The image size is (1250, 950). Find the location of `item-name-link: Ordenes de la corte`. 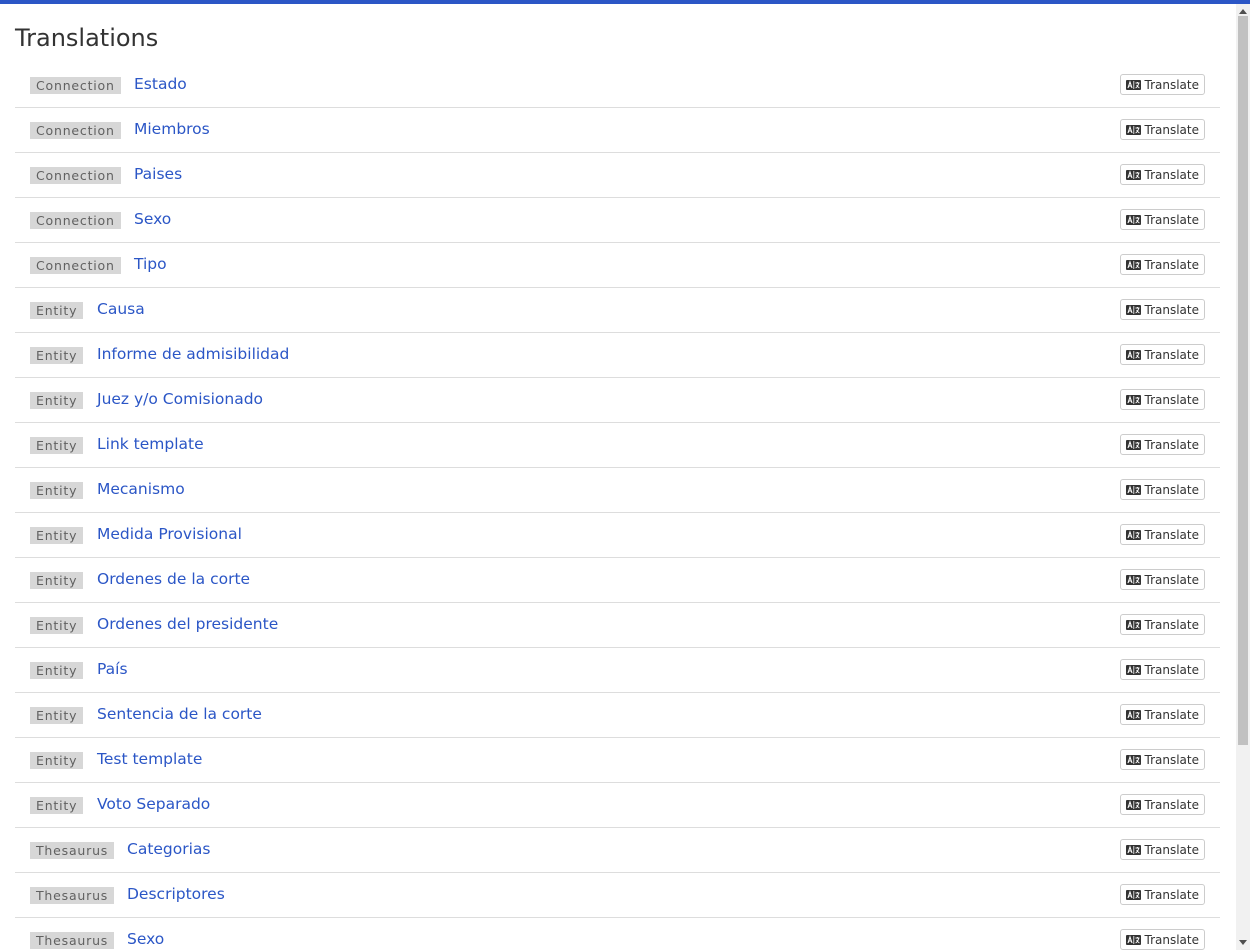

item-name-link: Ordenes de la corte is located at coordinates (173, 579).